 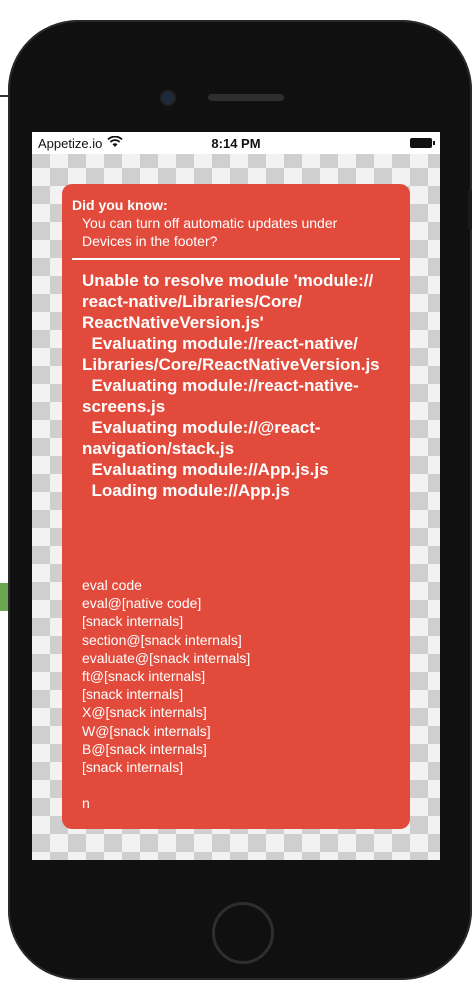 I want to click on stack-line: section@[snack internals], so click(x=162, y=639).